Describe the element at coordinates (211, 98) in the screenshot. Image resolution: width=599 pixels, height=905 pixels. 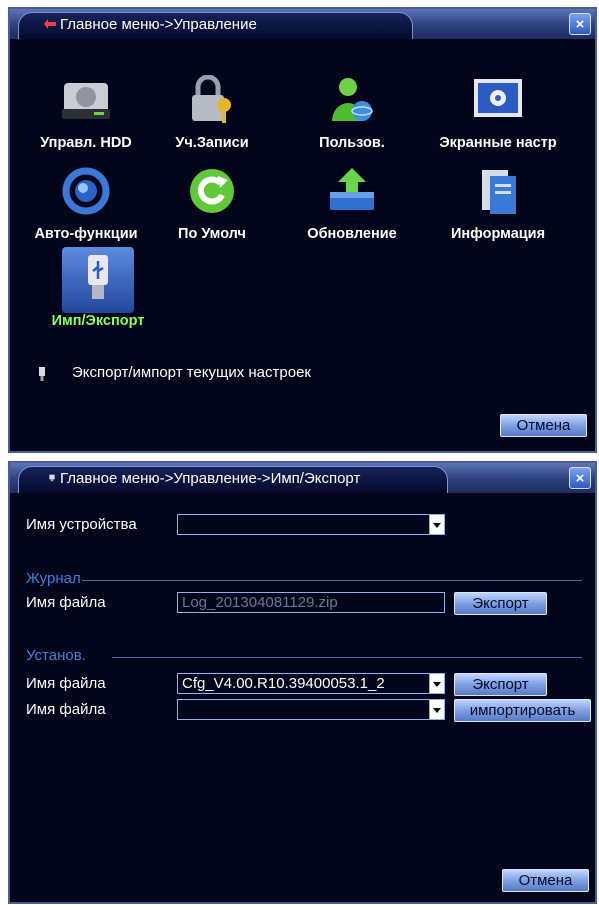
I see `lock-key-icon` at that location.